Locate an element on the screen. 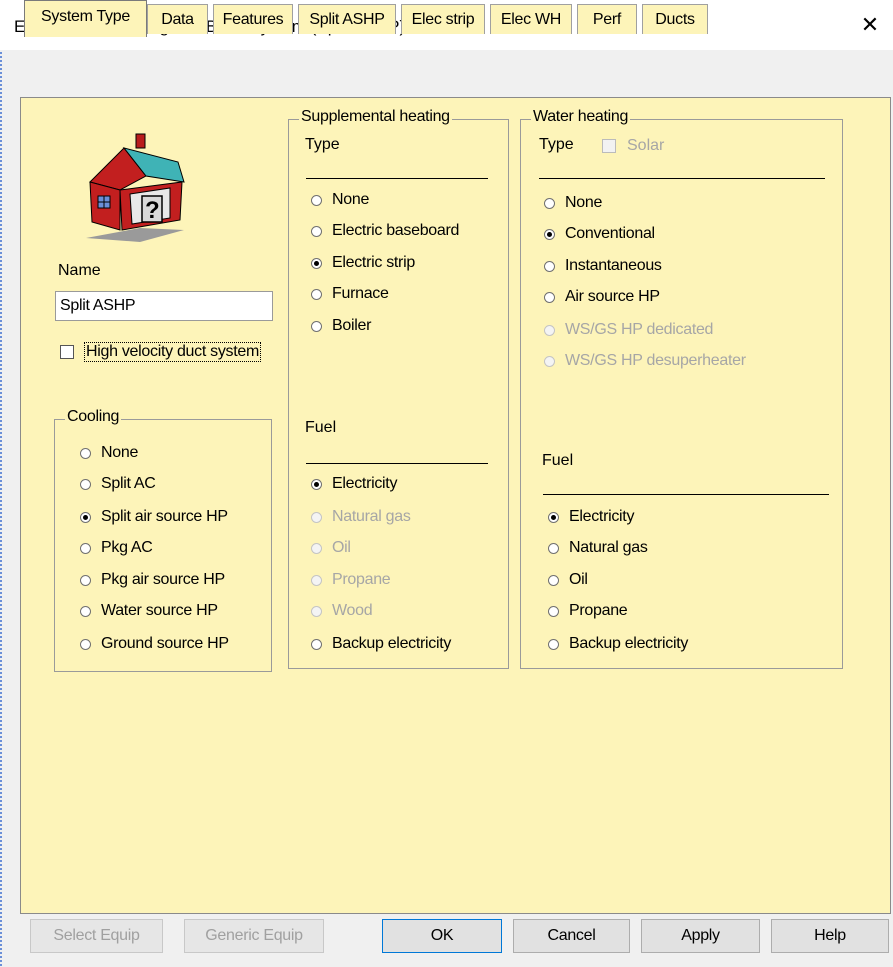 The image size is (893, 967). tab-system-type: System Type is located at coordinates (85, 18).